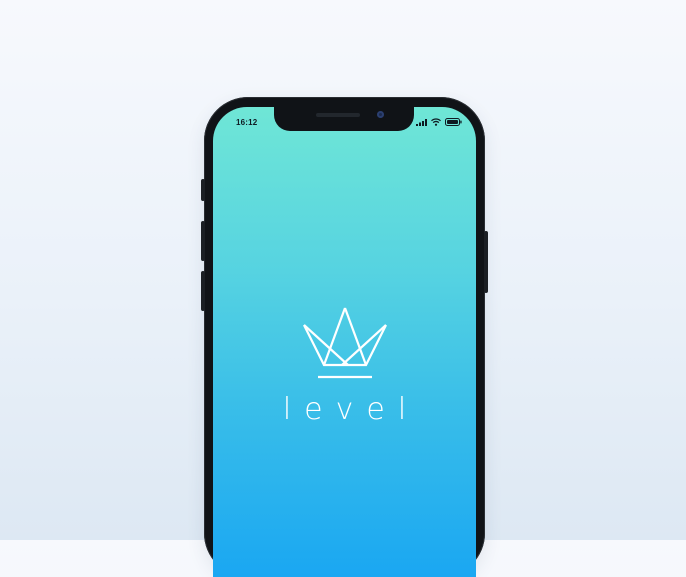 This screenshot has height=577, width=686. I want to click on notch, so click(344, 119).